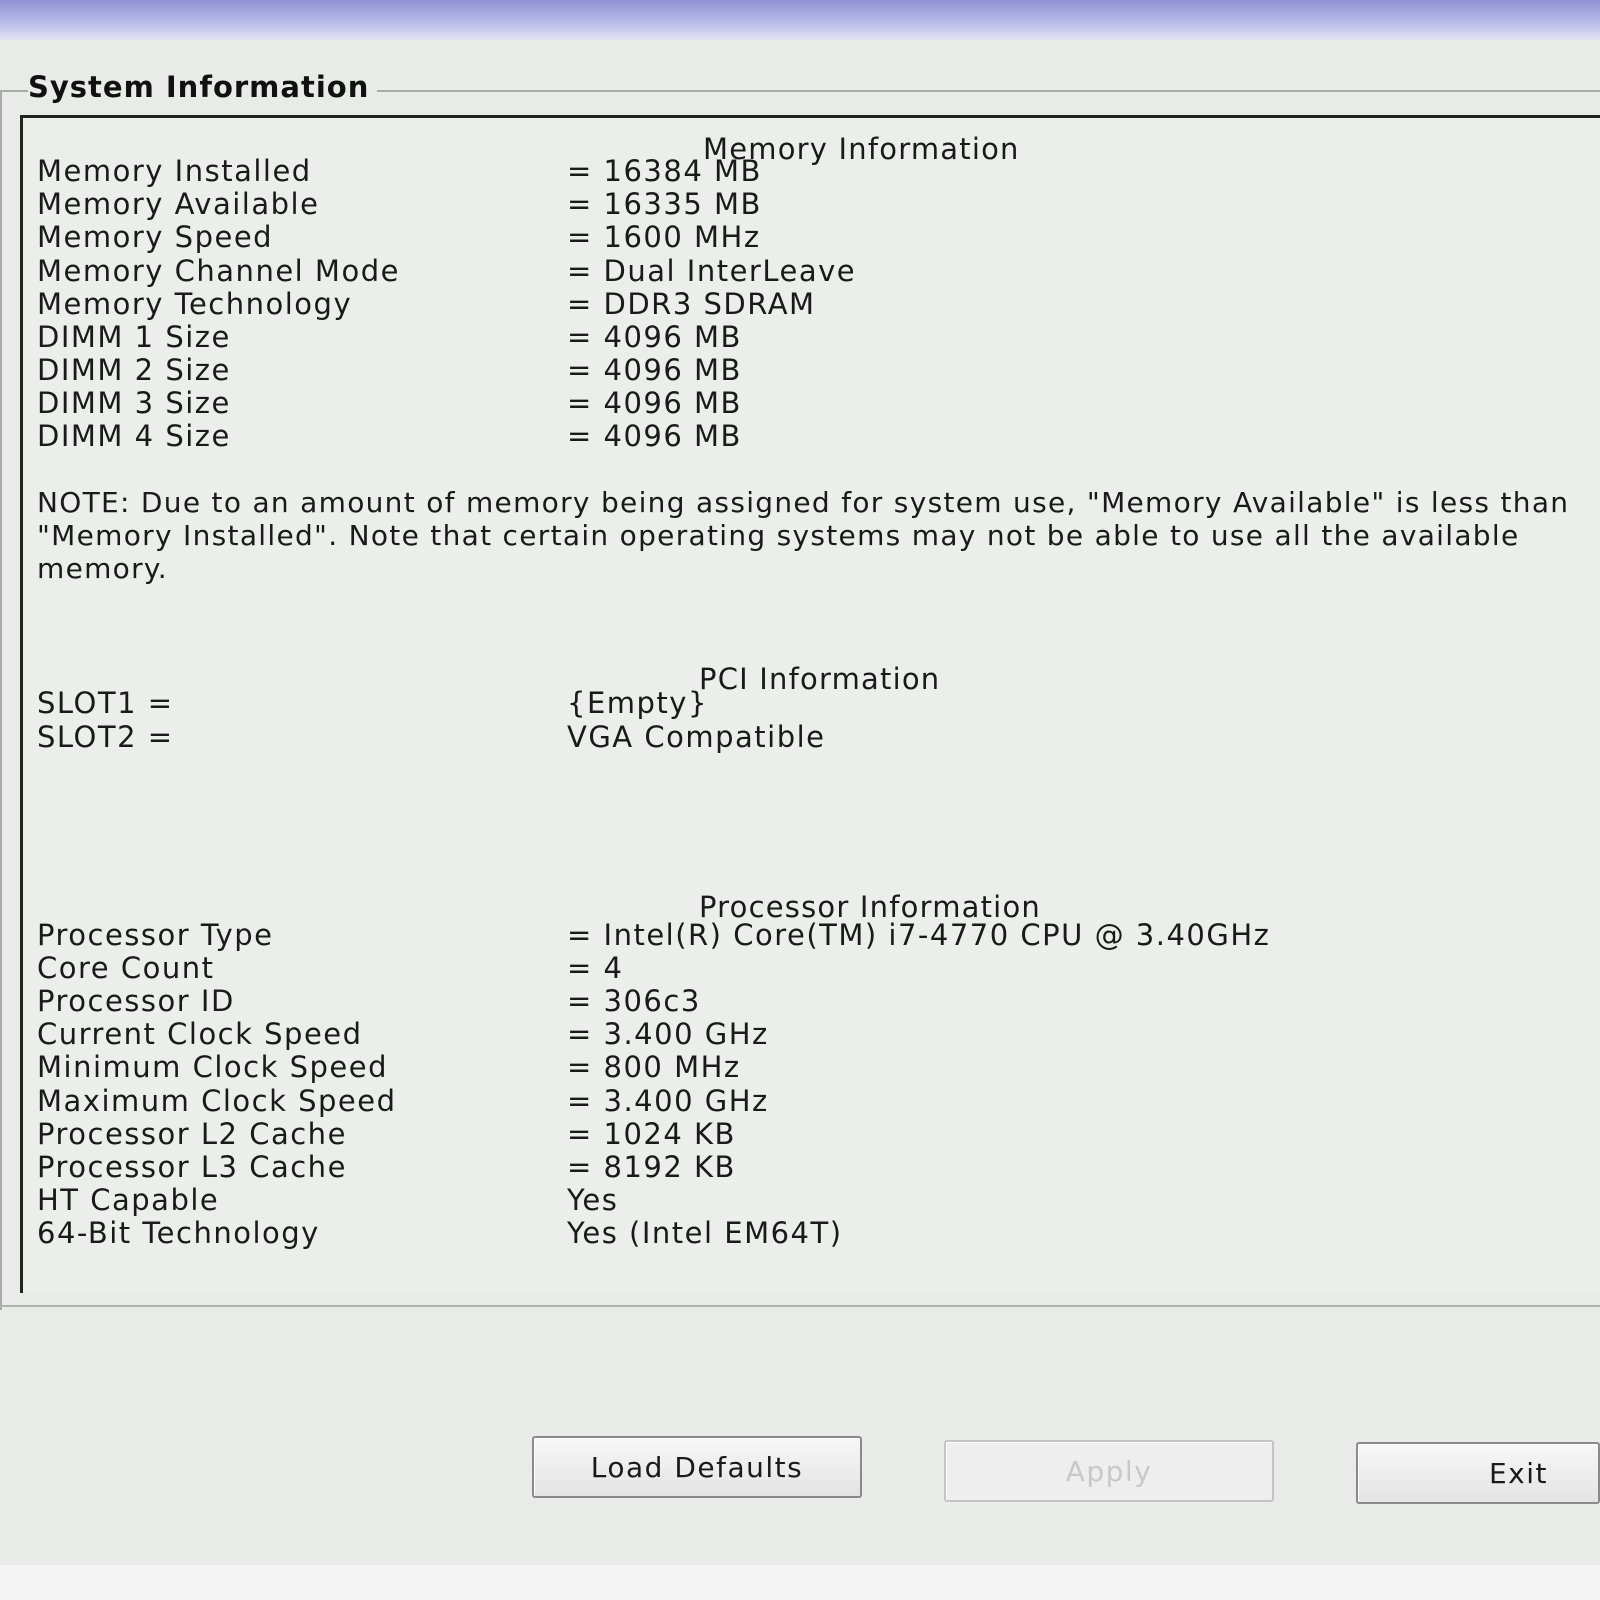  Describe the element at coordinates (696, 737) in the screenshot. I see `pci-slot-value: VGA Compatible` at that location.